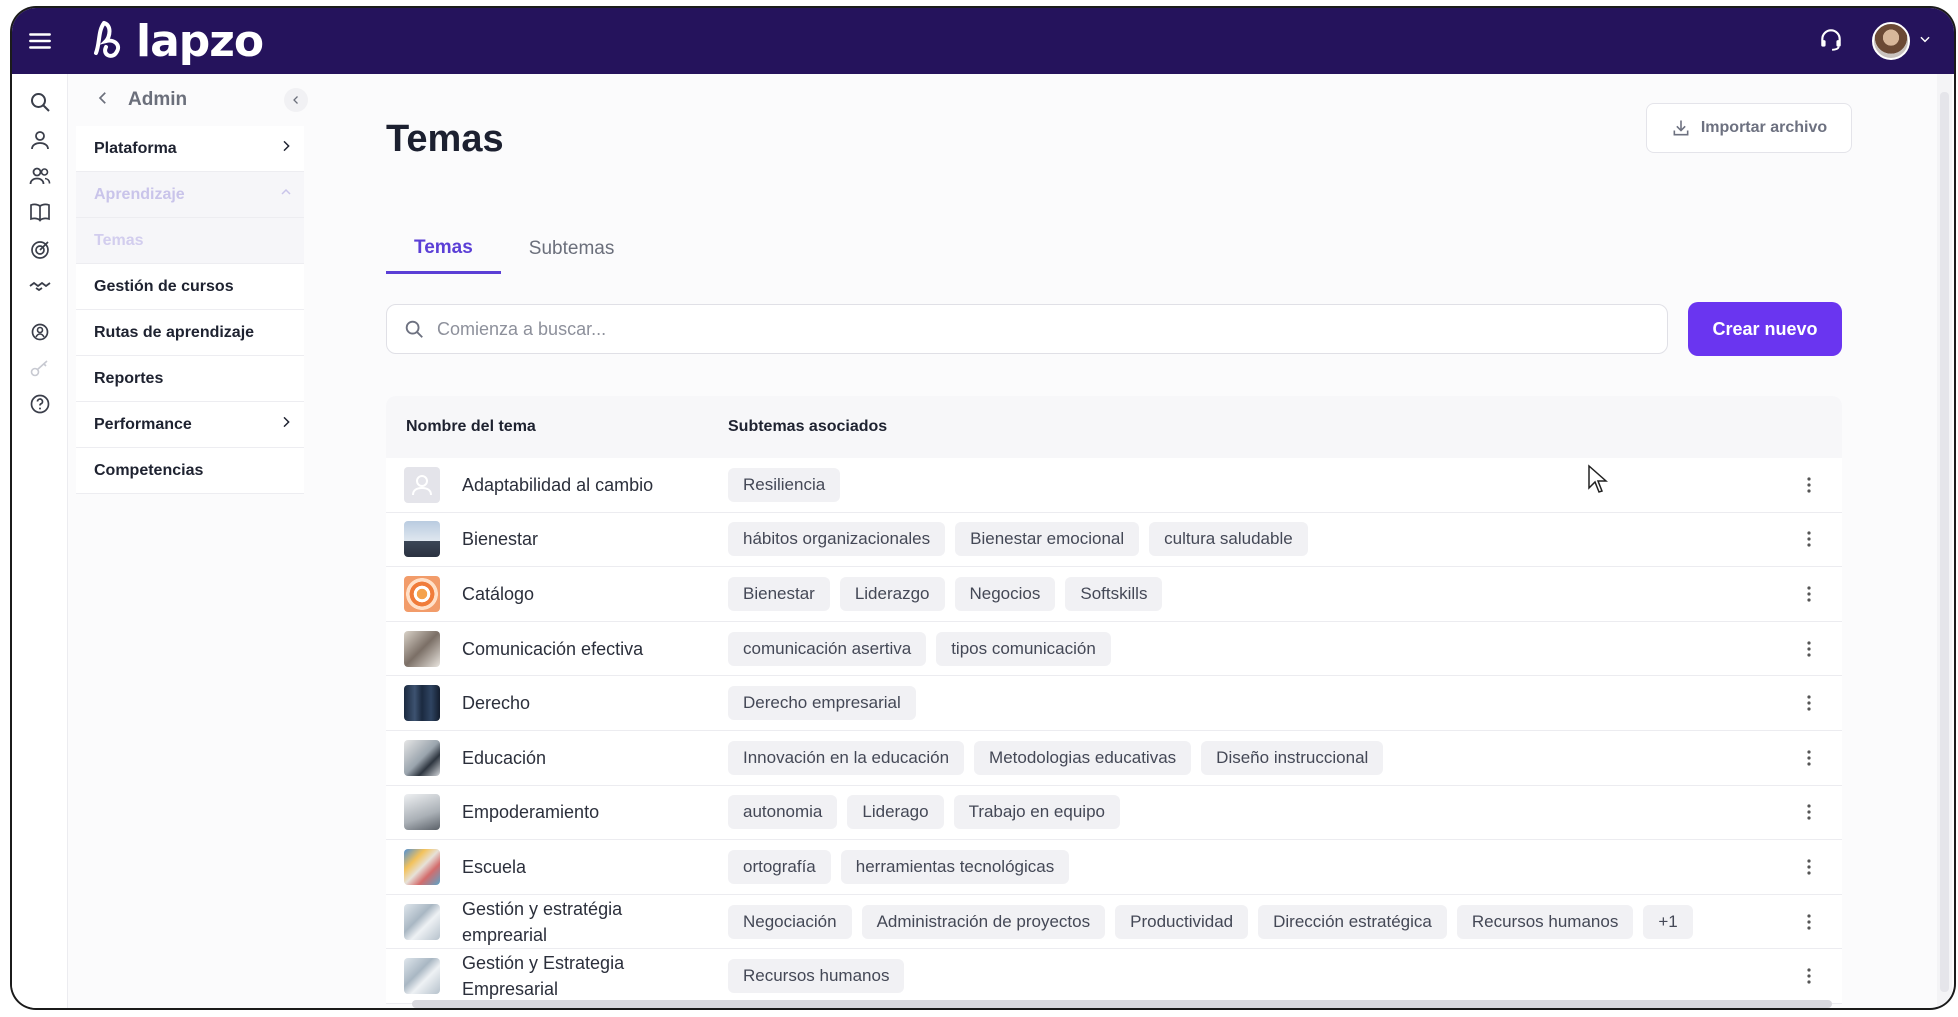 The width and height of the screenshot is (1958, 1017). I want to click on rail-users-button, so click(40, 176).